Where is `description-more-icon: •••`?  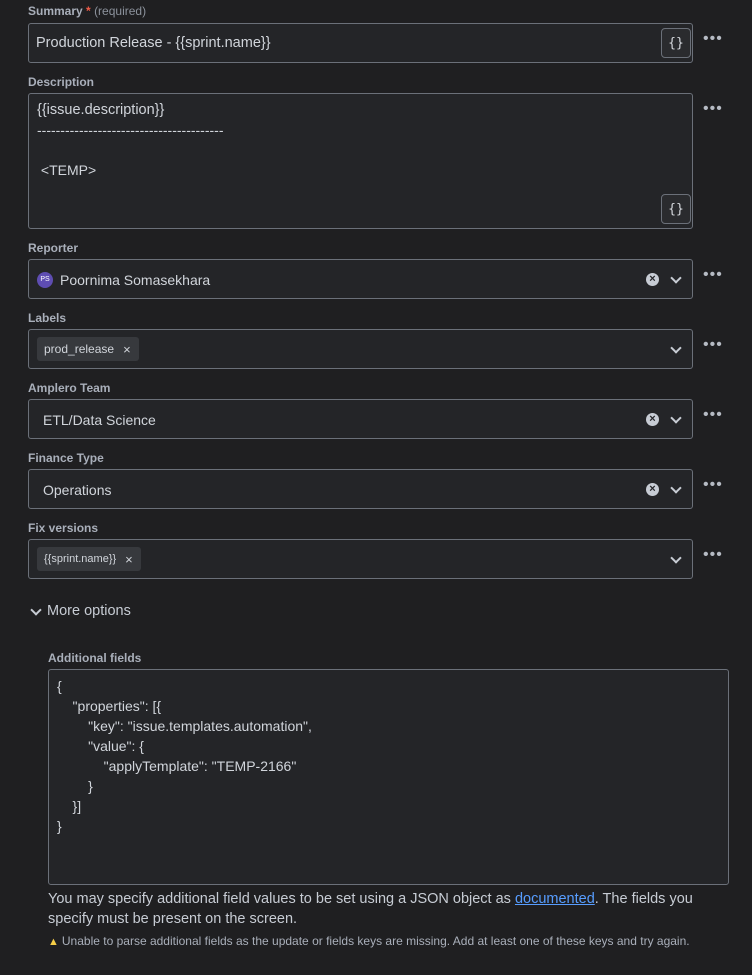 description-more-icon: ••• is located at coordinates (714, 109).